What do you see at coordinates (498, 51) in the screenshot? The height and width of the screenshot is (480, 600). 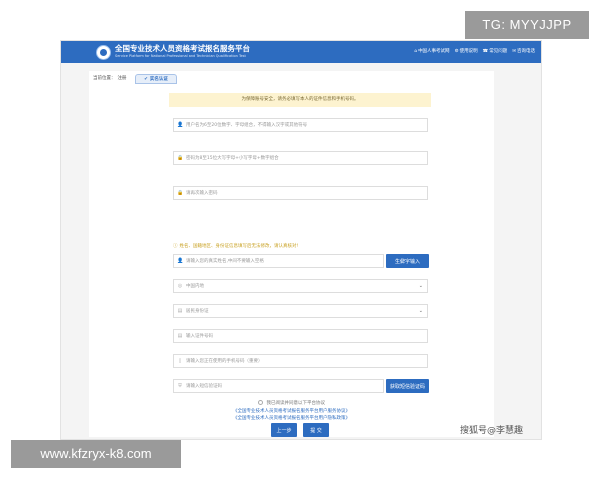 I see `nav-label: 常见问题` at bounding box center [498, 51].